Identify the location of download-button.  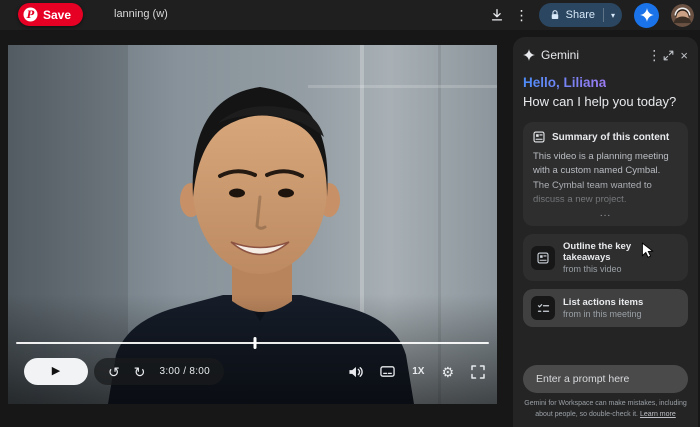
(497, 15).